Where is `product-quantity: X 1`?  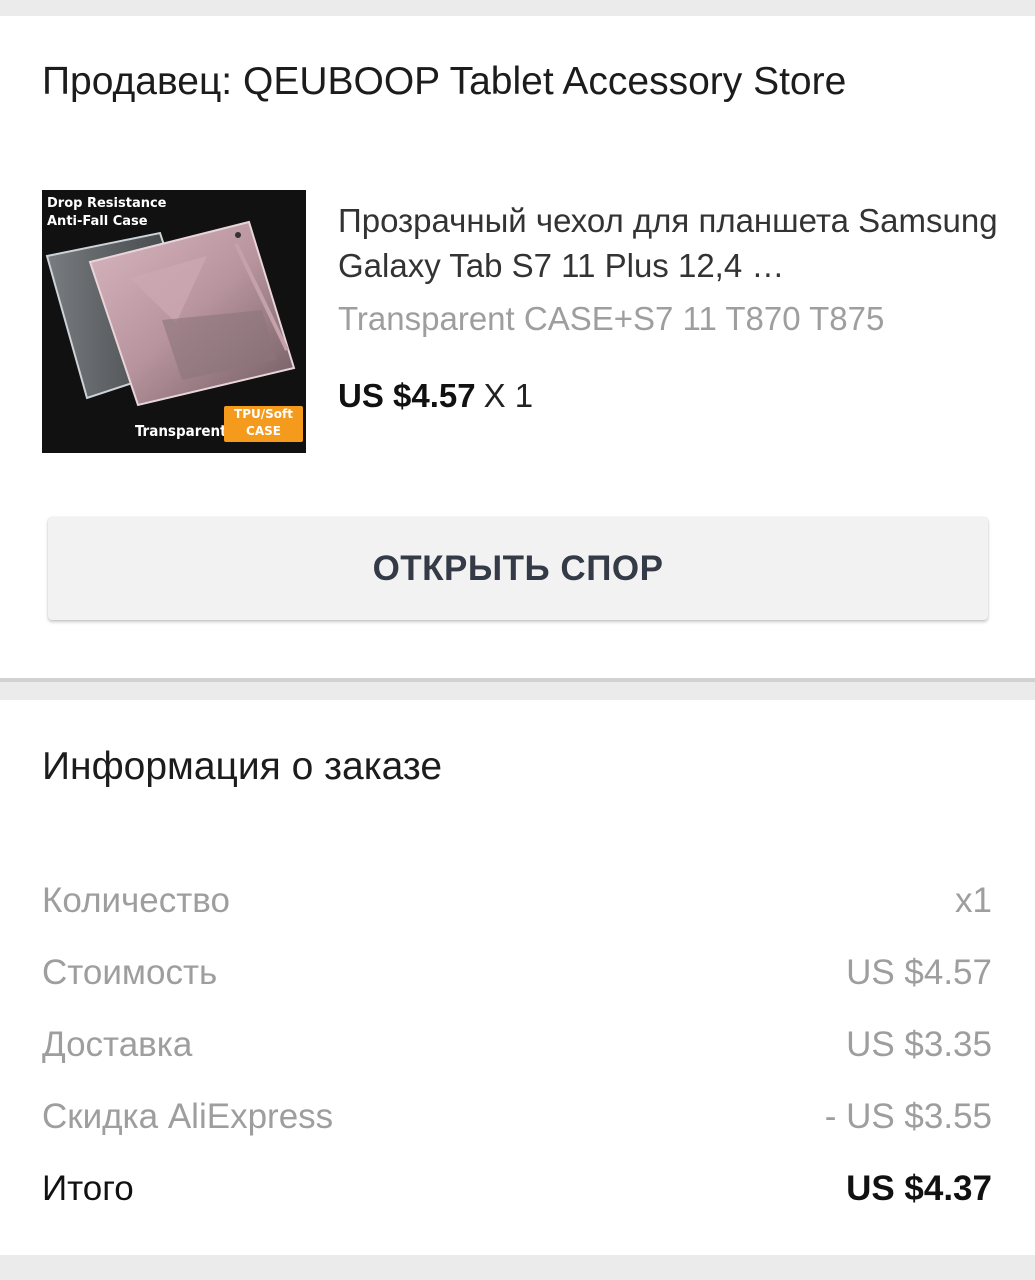 product-quantity: X 1 is located at coordinates (508, 395).